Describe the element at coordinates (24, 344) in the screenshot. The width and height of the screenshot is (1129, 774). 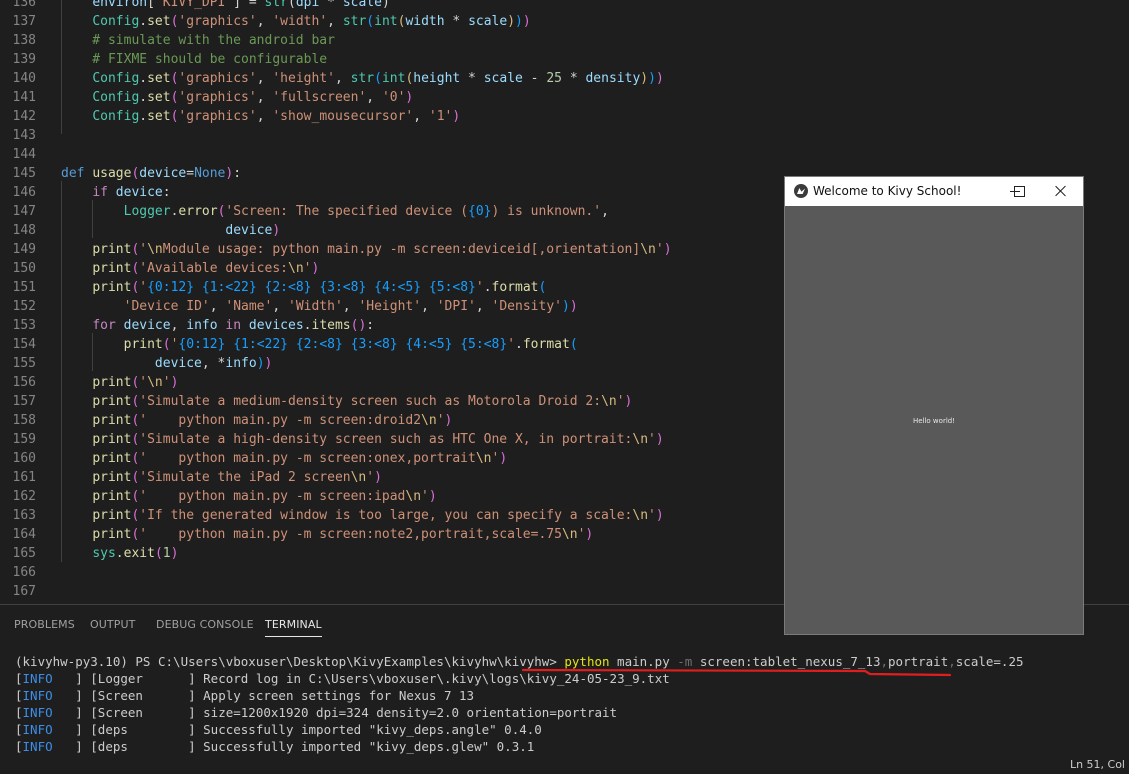
I see `line-number: 154` at that location.